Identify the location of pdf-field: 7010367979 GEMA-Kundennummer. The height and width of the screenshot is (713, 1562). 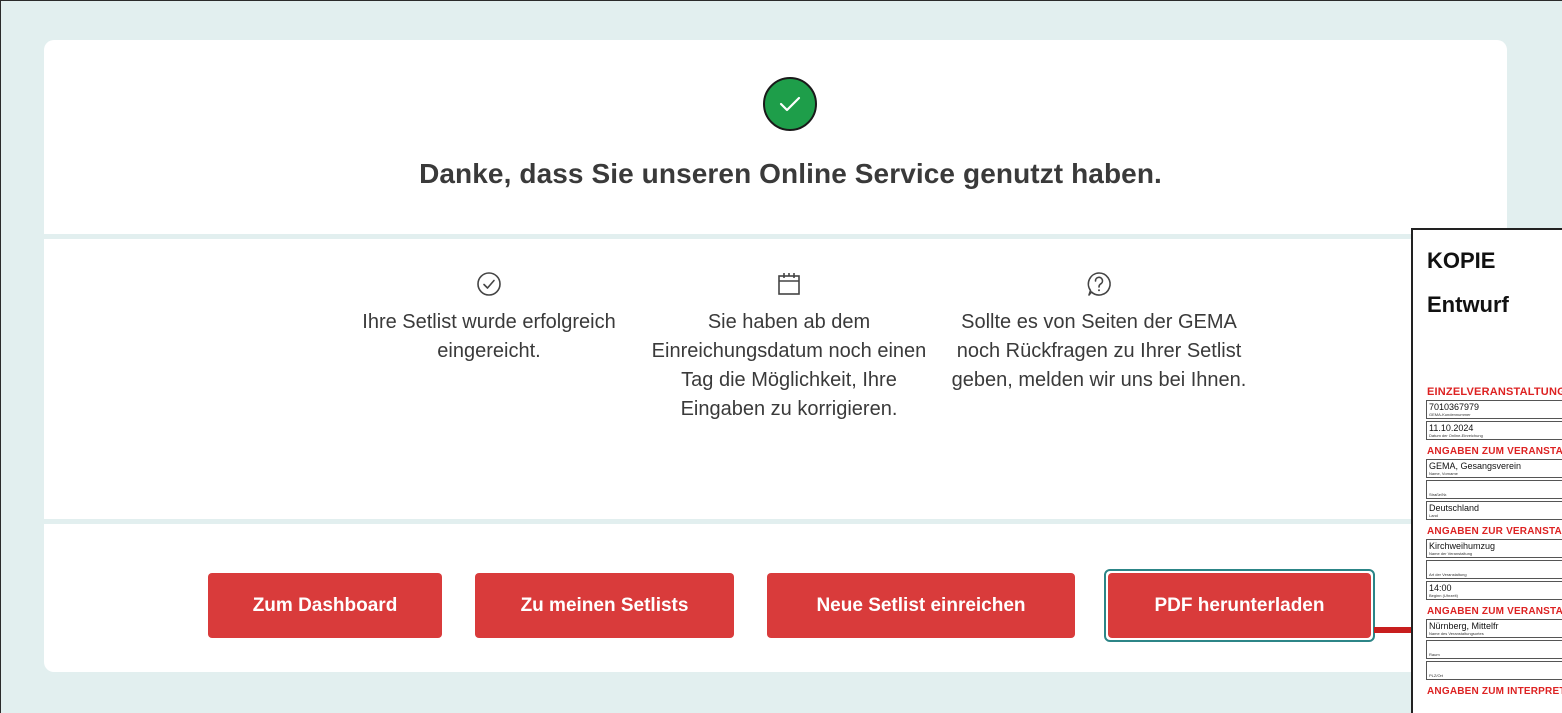
(1494, 409).